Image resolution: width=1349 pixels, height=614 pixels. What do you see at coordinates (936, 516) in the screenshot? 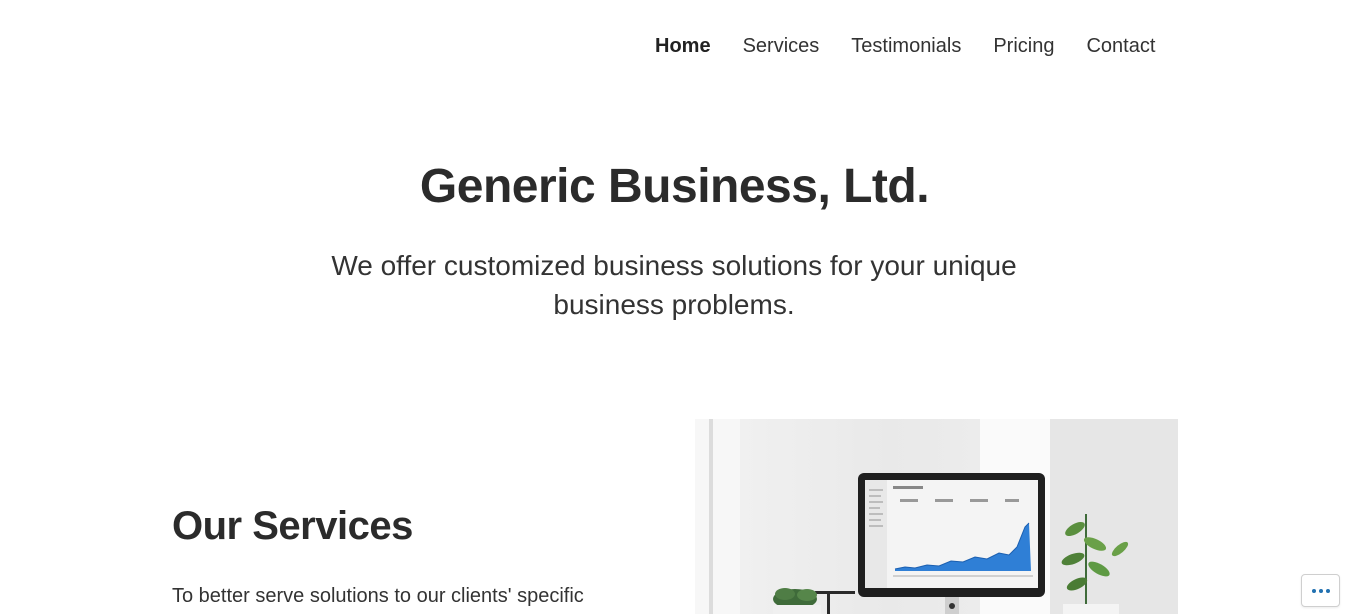
I see `desk-computer-photo` at bounding box center [936, 516].